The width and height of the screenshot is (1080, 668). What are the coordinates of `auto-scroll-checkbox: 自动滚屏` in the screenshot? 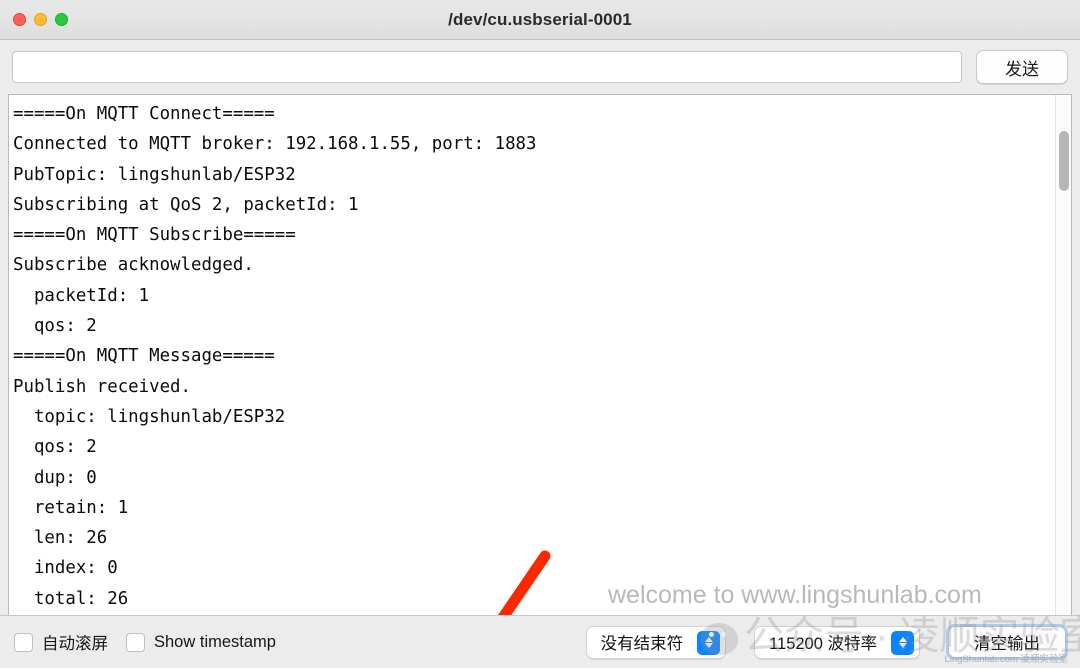 It's located at (61, 642).